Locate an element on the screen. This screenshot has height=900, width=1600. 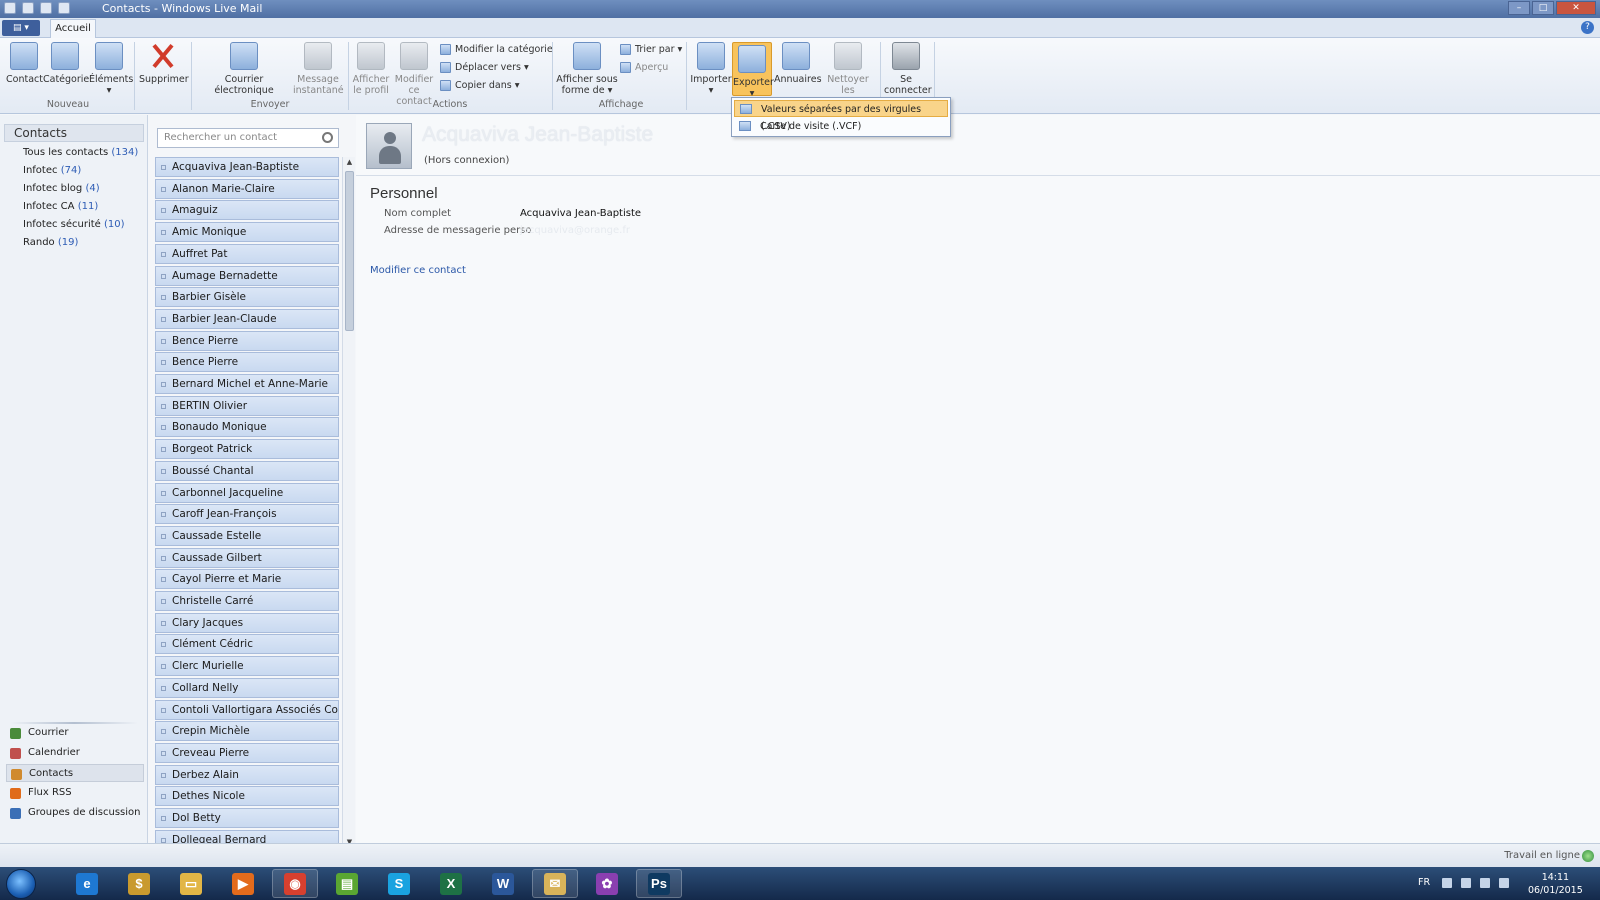
export-csv-menu-item: Valeurs séparées par des virgules (.CSV) is located at coordinates (841, 116).